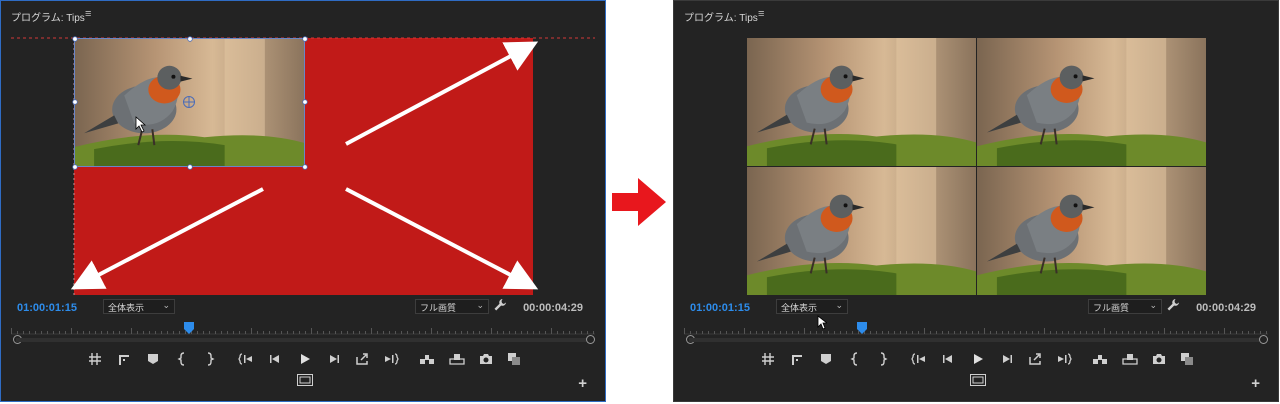 The width and height of the screenshot is (1280, 404). What do you see at coordinates (639, 202) in the screenshot?
I see `red-right-arrow-icon` at bounding box center [639, 202].